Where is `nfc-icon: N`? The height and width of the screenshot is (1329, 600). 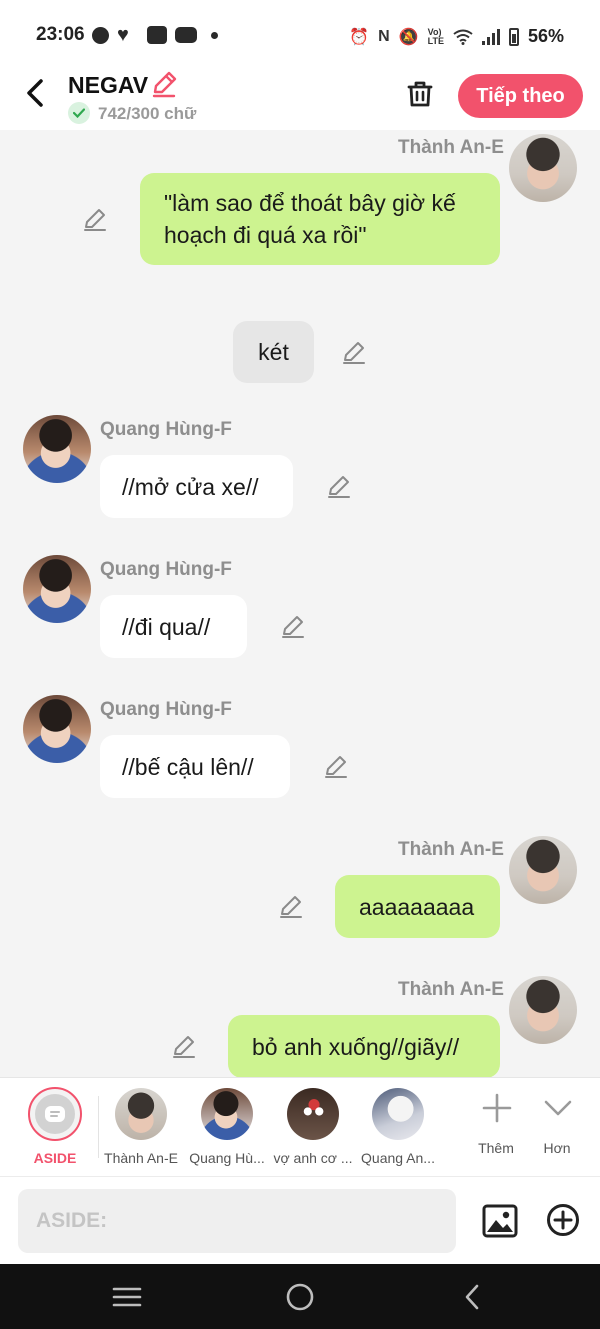
nfc-icon: N is located at coordinates (384, 36).